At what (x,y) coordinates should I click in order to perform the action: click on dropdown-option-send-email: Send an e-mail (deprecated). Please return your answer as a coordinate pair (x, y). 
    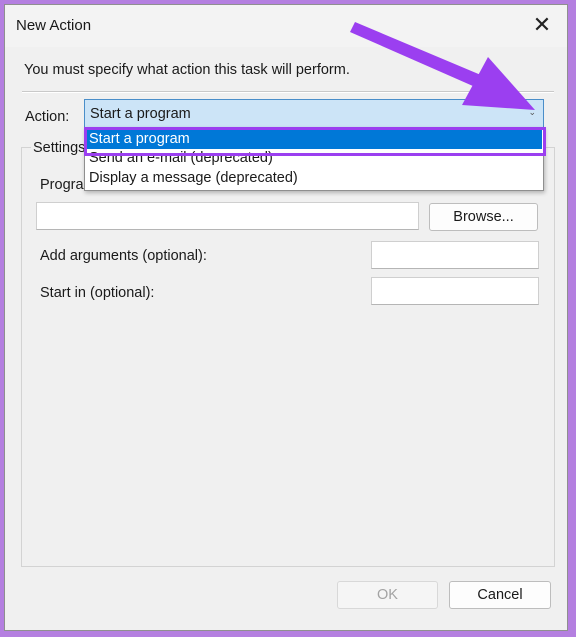
    Looking at the image, I should click on (314, 158).